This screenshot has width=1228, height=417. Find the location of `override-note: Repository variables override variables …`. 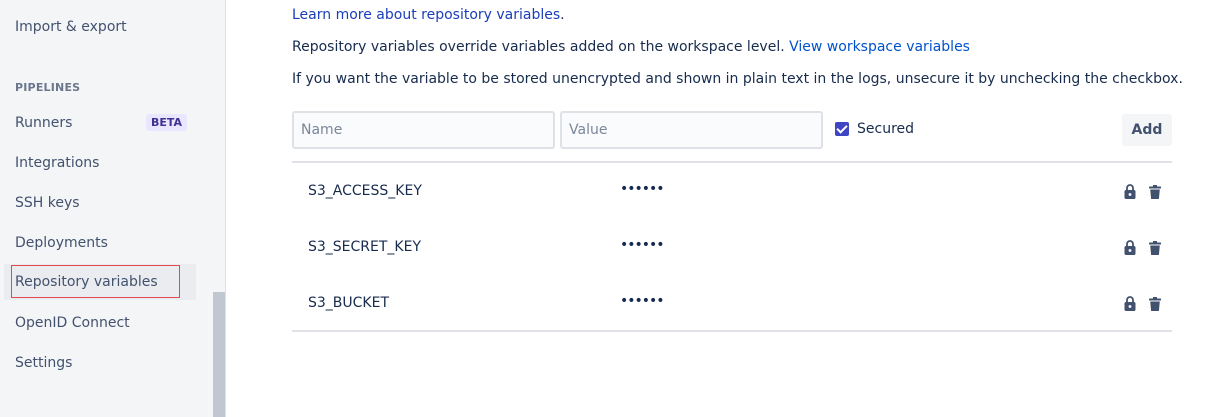

override-note: Repository variables override variables … is located at coordinates (631, 47).